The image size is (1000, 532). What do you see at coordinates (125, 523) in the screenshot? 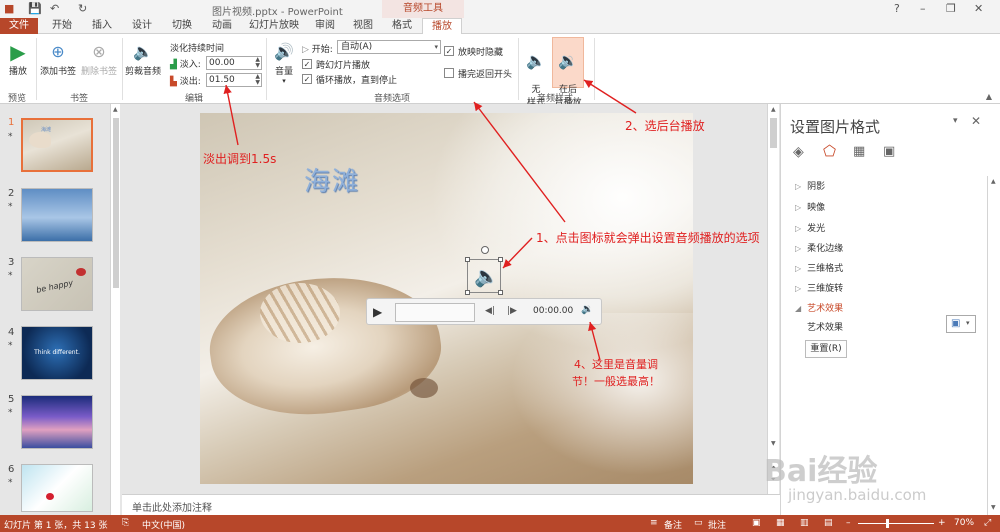
I see `spellcheck-icon: ⎘` at bounding box center [125, 523].